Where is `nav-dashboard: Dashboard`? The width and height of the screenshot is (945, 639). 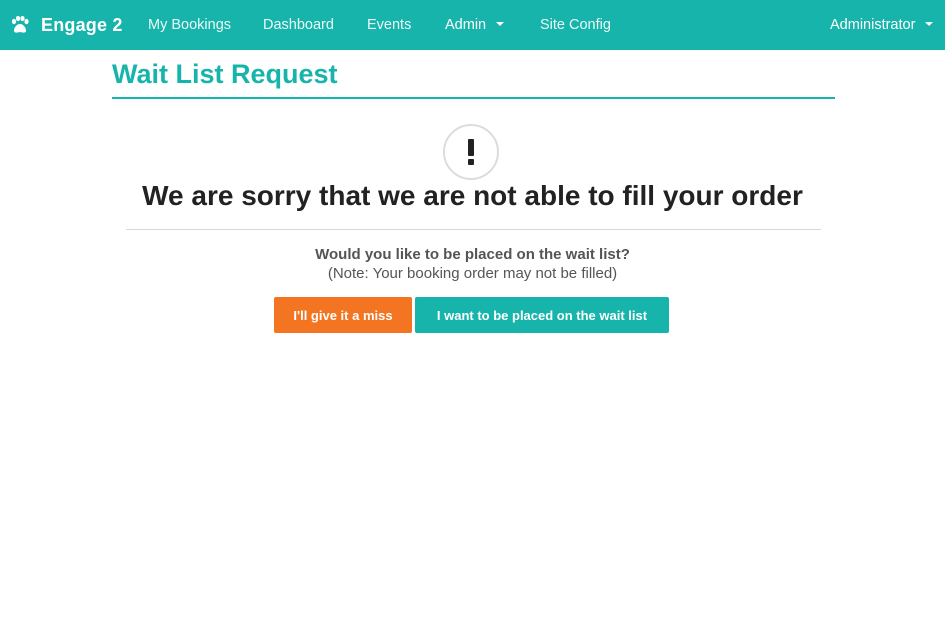
nav-dashboard: Dashboard is located at coordinates (298, 25).